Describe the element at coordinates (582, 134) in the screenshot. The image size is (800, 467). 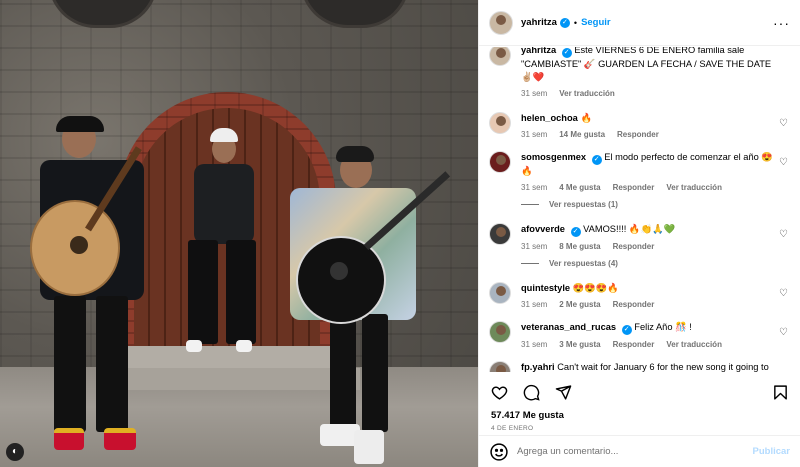
I see `comment-likes: 14 Me gusta` at that location.